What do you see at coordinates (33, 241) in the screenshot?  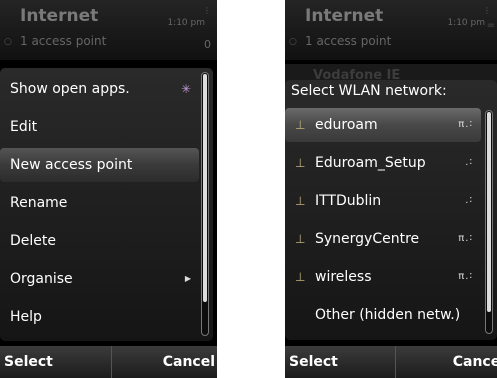 I see `menu-item-label: Delete` at bounding box center [33, 241].